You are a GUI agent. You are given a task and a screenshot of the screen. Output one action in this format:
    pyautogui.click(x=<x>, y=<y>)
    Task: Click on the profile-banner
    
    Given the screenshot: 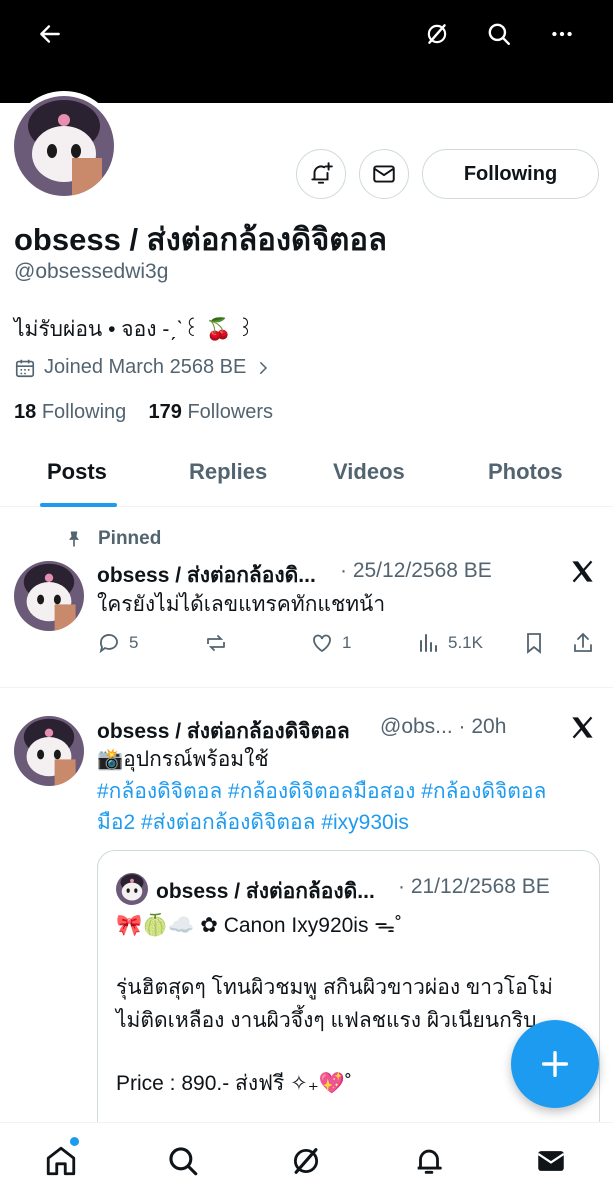 What is the action you would take?
    pyautogui.click(x=306, y=51)
    